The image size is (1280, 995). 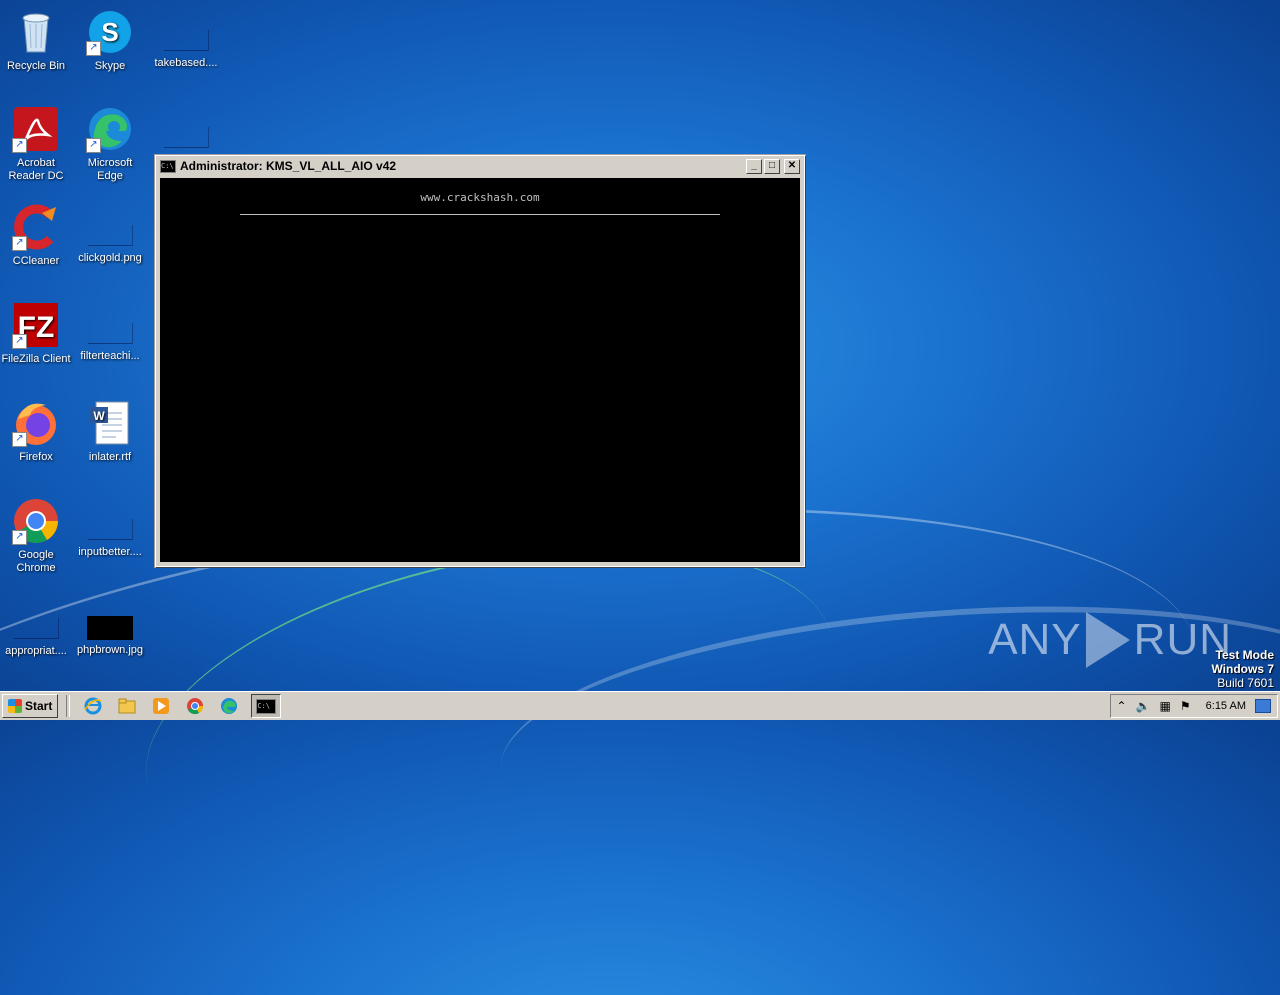 What do you see at coordinates (772, 166) in the screenshot?
I see `maximize-button: □` at bounding box center [772, 166].